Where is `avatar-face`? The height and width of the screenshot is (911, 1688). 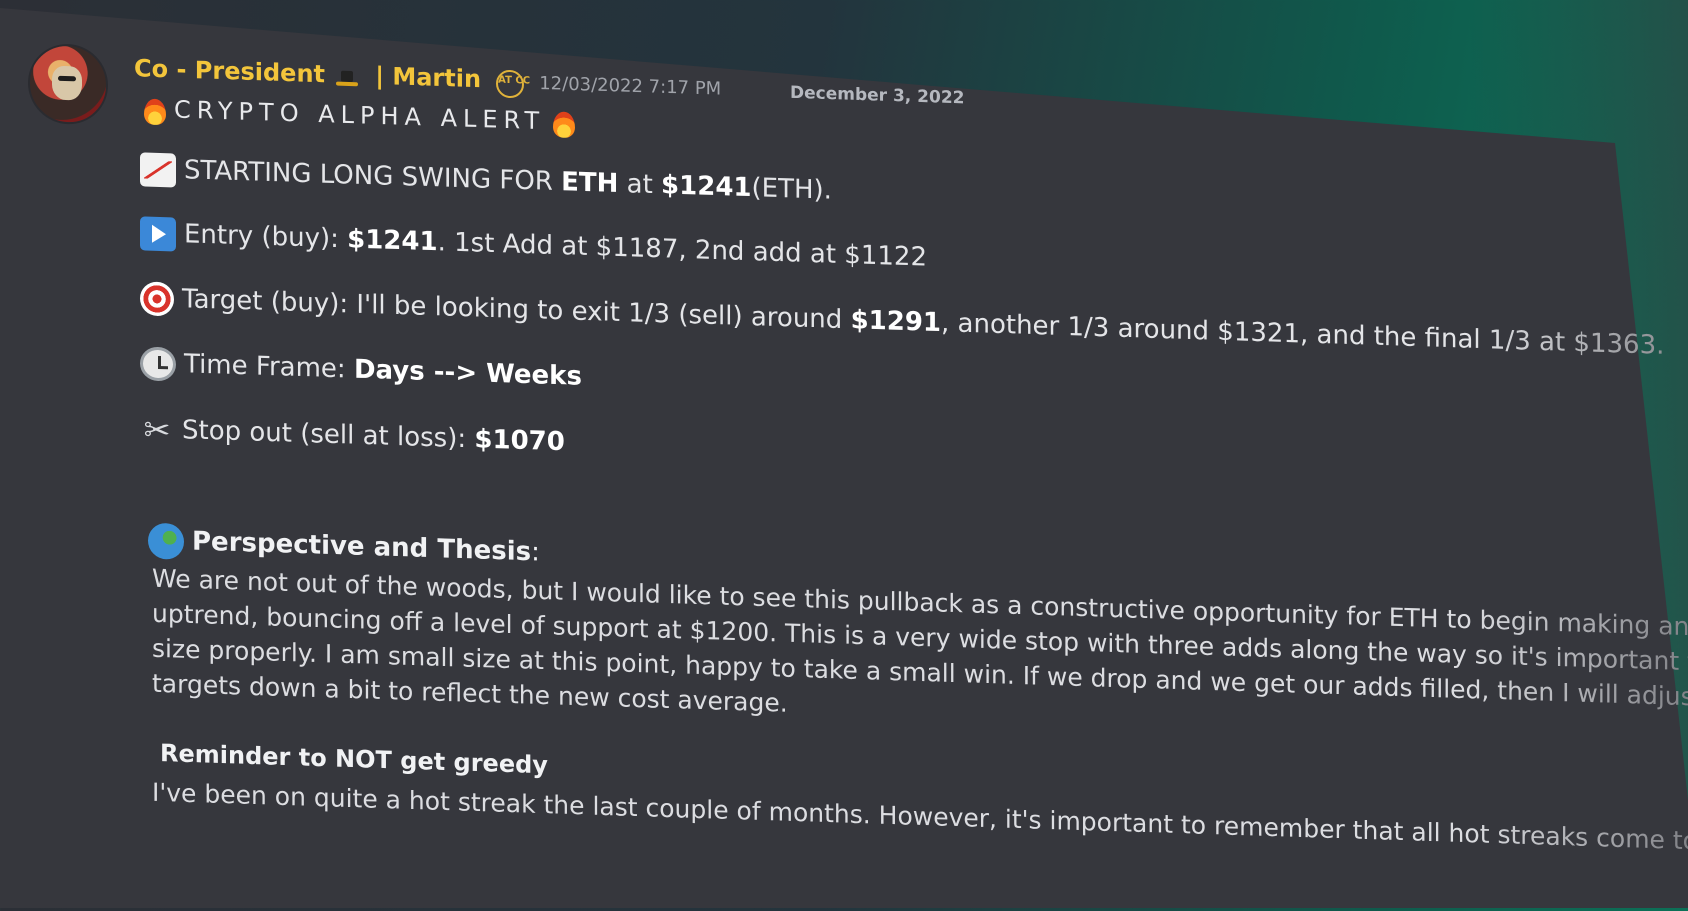 avatar-face is located at coordinates (67, 83).